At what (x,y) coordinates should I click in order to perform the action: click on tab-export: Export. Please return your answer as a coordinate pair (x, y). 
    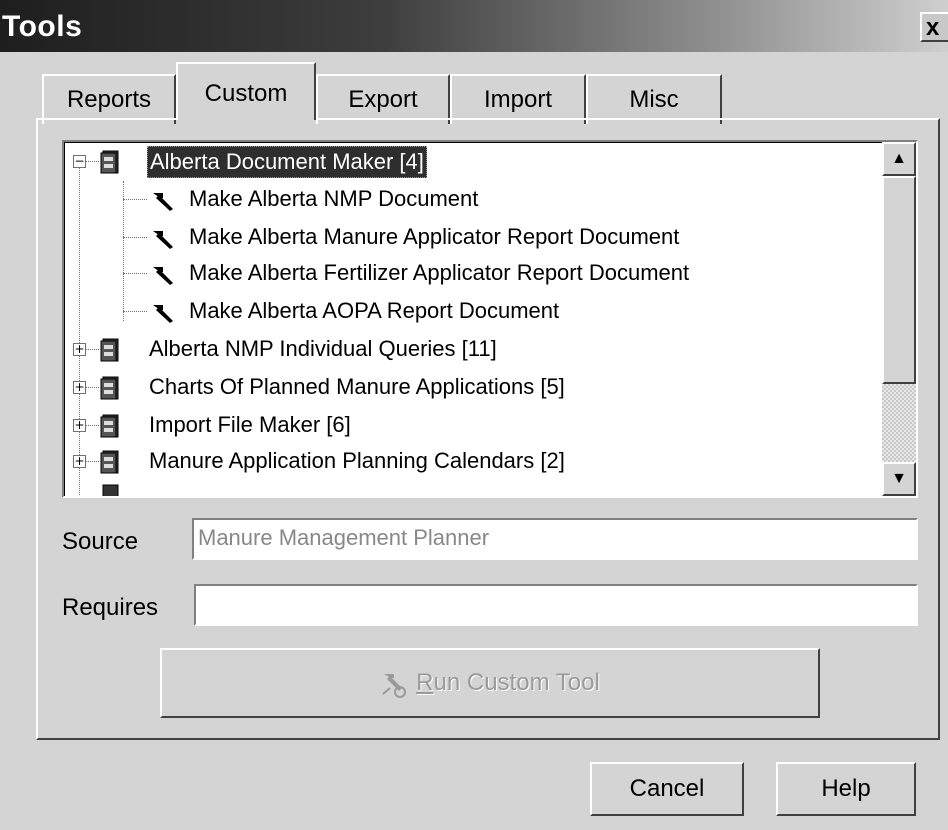
    Looking at the image, I should click on (383, 99).